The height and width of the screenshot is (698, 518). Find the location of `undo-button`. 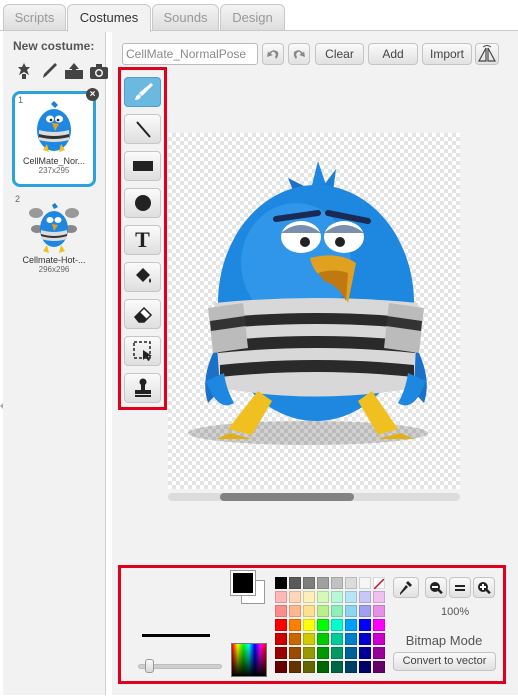

undo-button is located at coordinates (273, 54).